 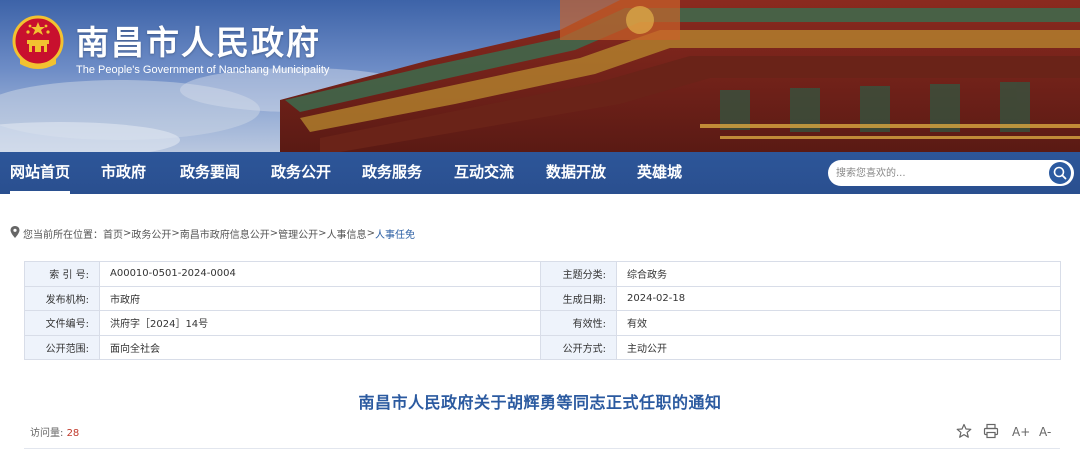 What do you see at coordinates (320, 347) in the screenshot?
I see `disclosure-scope-value: 面向全社会` at bounding box center [320, 347].